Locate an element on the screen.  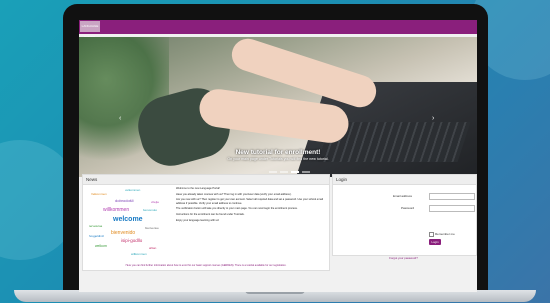
carousel-indicators is located at coordinates (289, 172).